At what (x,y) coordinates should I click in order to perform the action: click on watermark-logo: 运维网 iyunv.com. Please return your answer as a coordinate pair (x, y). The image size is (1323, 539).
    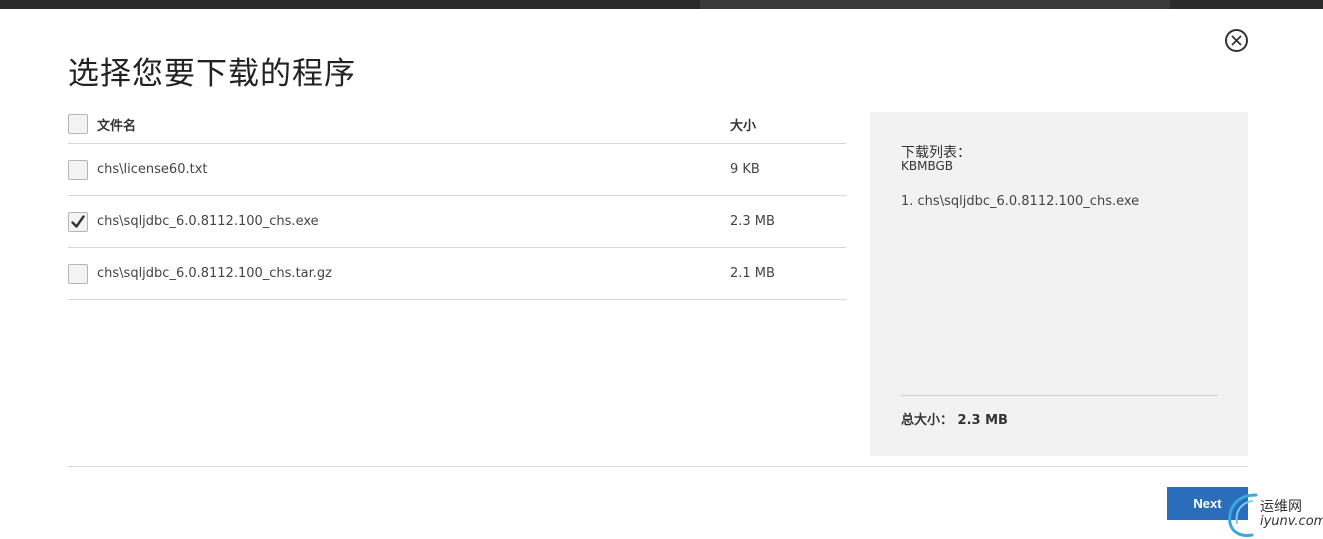
    Looking at the image, I should click on (1272, 514).